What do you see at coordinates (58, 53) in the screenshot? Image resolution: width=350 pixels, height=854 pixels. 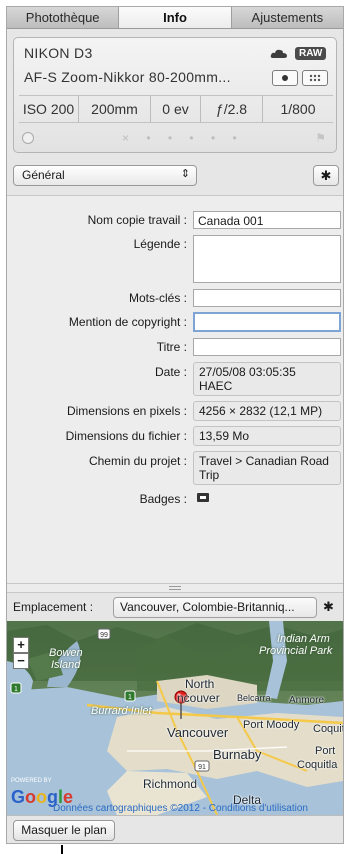 I see `camera-model: NIKON D3` at bounding box center [58, 53].